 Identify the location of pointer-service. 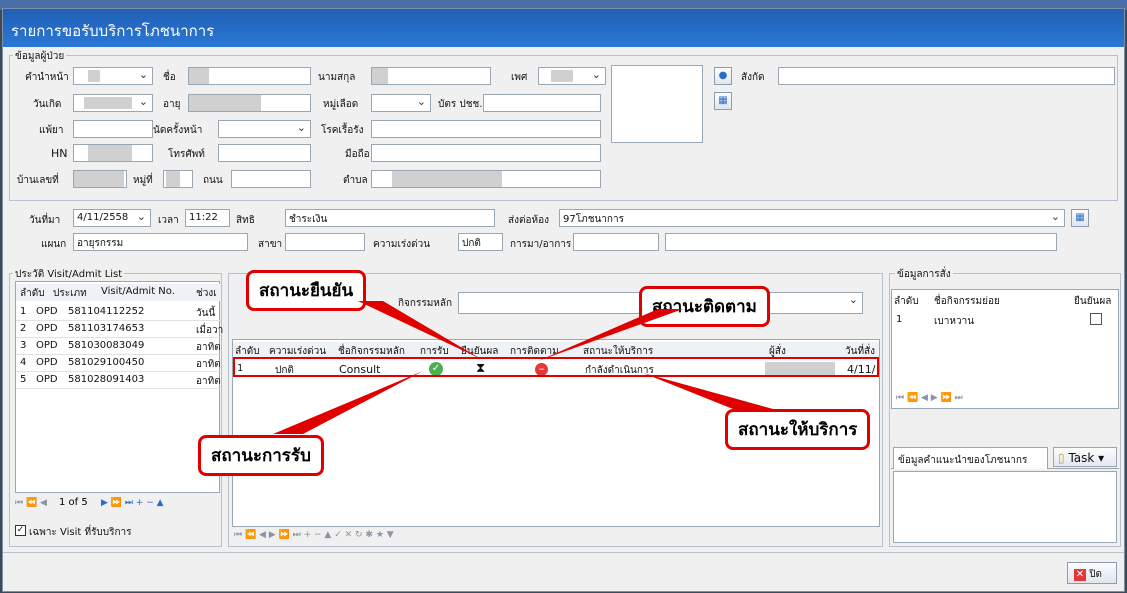
(708, 392).